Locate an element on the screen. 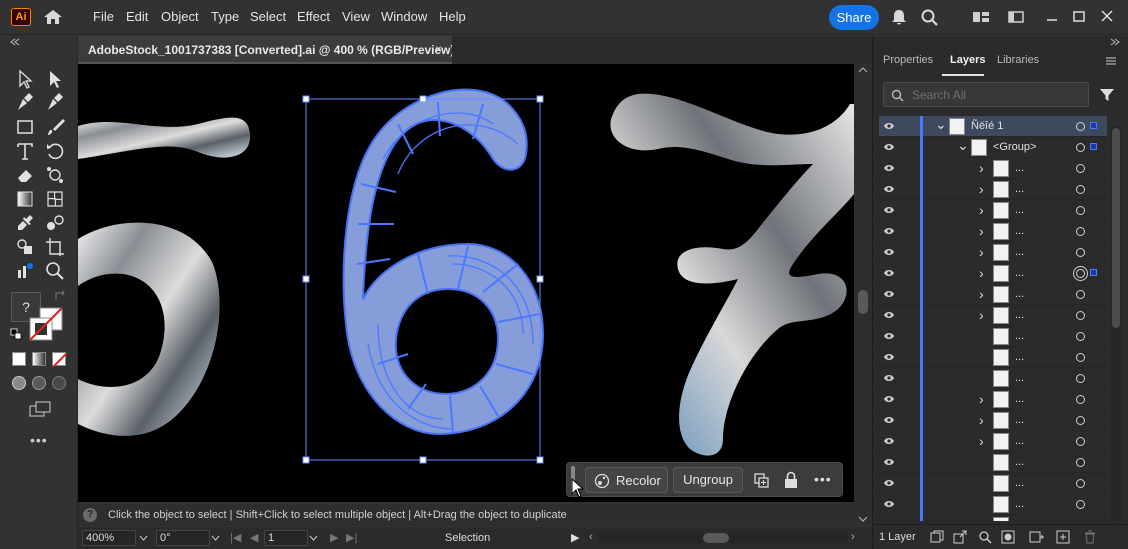 The width and height of the screenshot is (1128, 549). zoom-dropdown-chevron-icon is located at coordinates (143, 538).